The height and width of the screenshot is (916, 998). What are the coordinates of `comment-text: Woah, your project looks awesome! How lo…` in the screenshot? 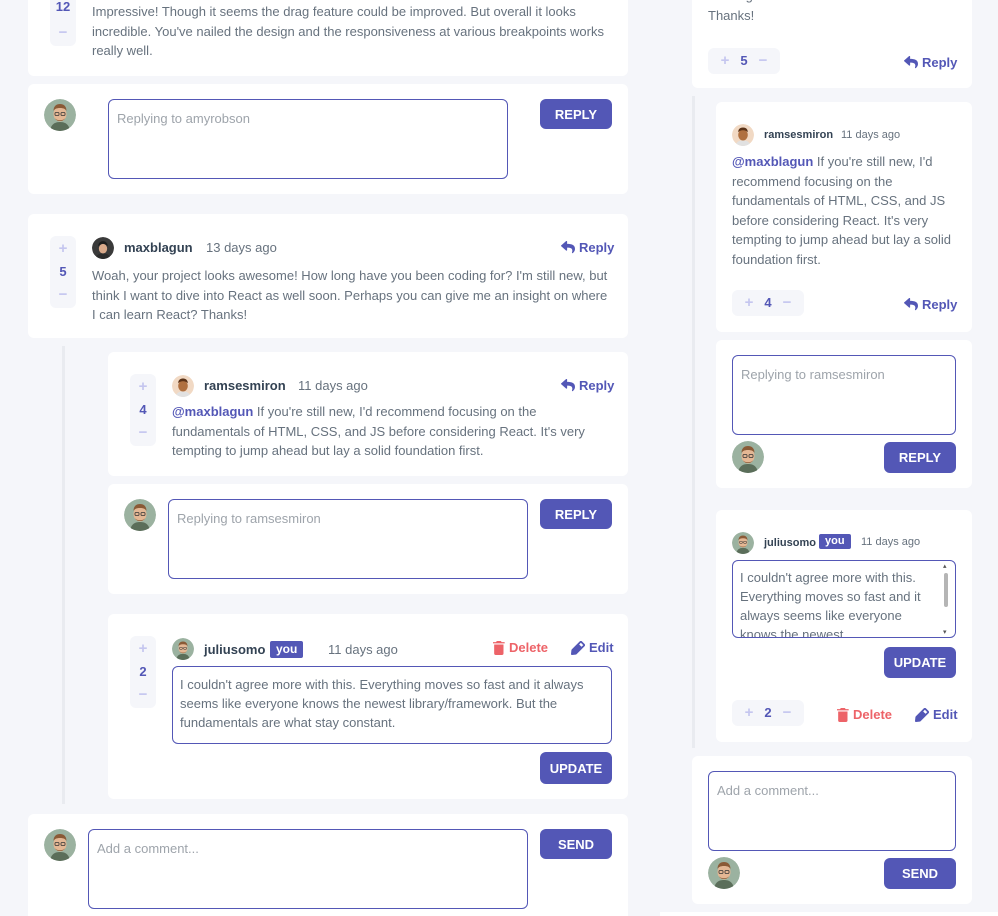 It's located at (350, 295).